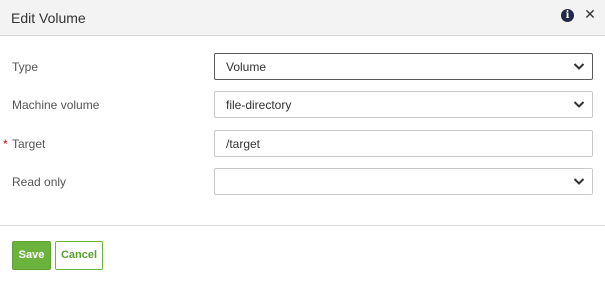 The height and width of the screenshot is (285, 605). Describe the element at coordinates (79, 255) in the screenshot. I see `cancel-button: Cancel` at that location.